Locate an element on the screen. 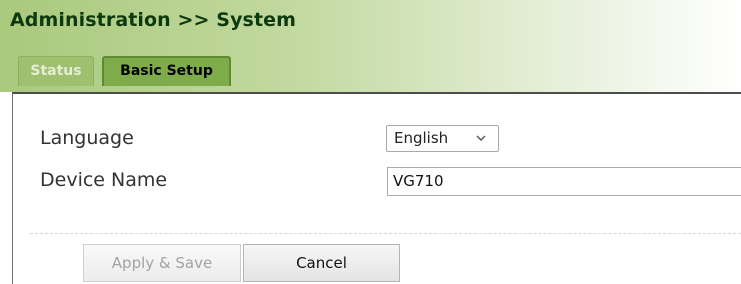 The image size is (741, 284). cancel-button: Cancel is located at coordinates (321, 263).